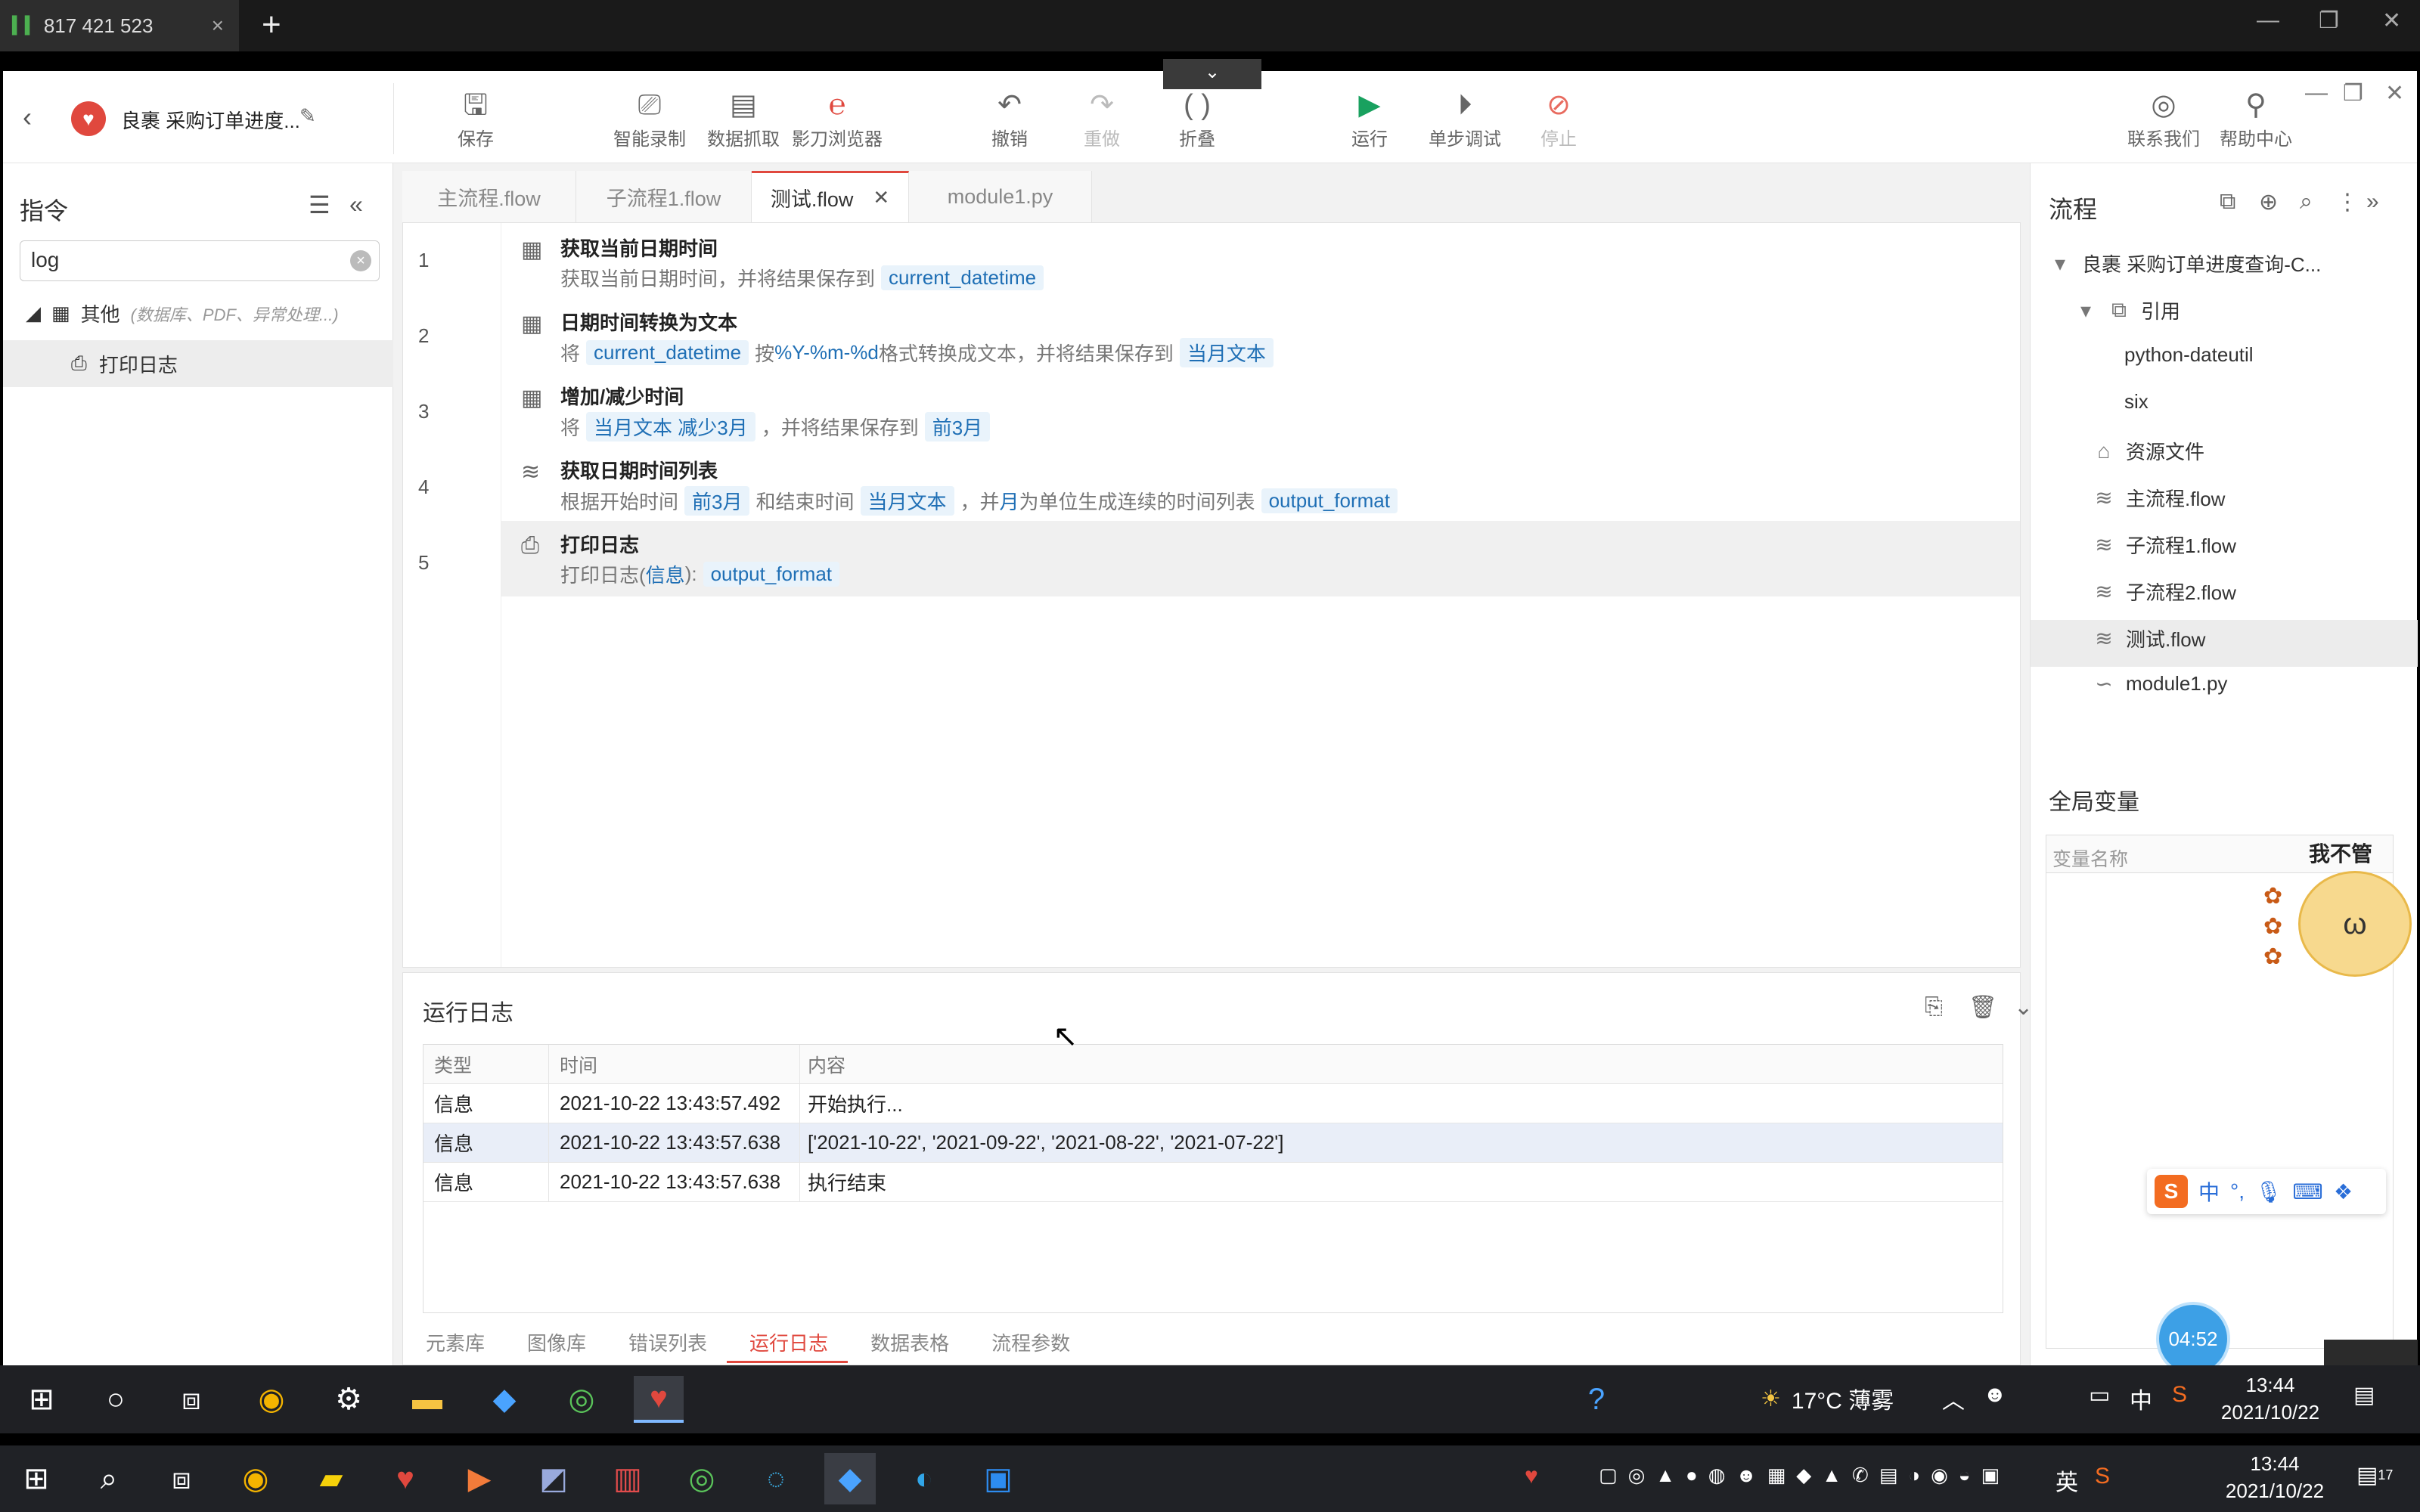 The width and height of the screenshot is (2420, 1512). I want to click on ref-node: ▾ ⧉ 引用, so click(2127, 310).